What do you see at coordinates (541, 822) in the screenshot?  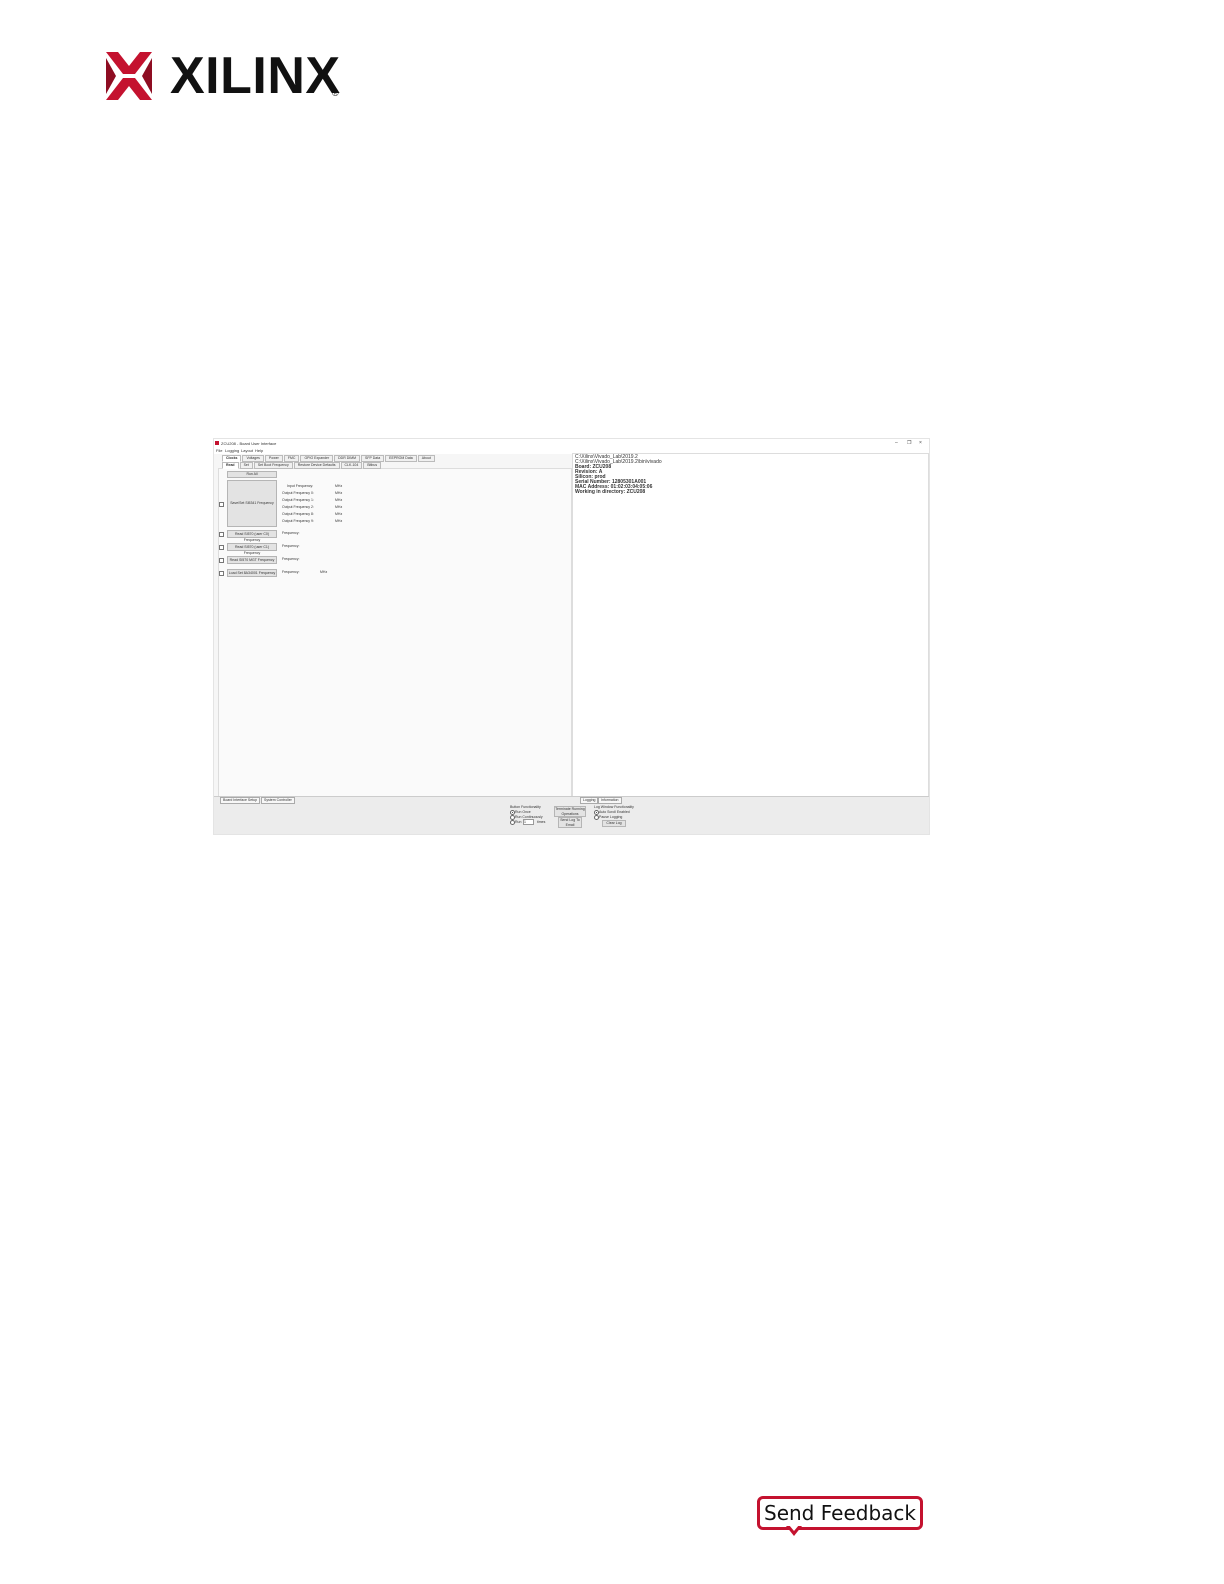 I see `run-count-suffix: times` at bounding box center [541, 822].